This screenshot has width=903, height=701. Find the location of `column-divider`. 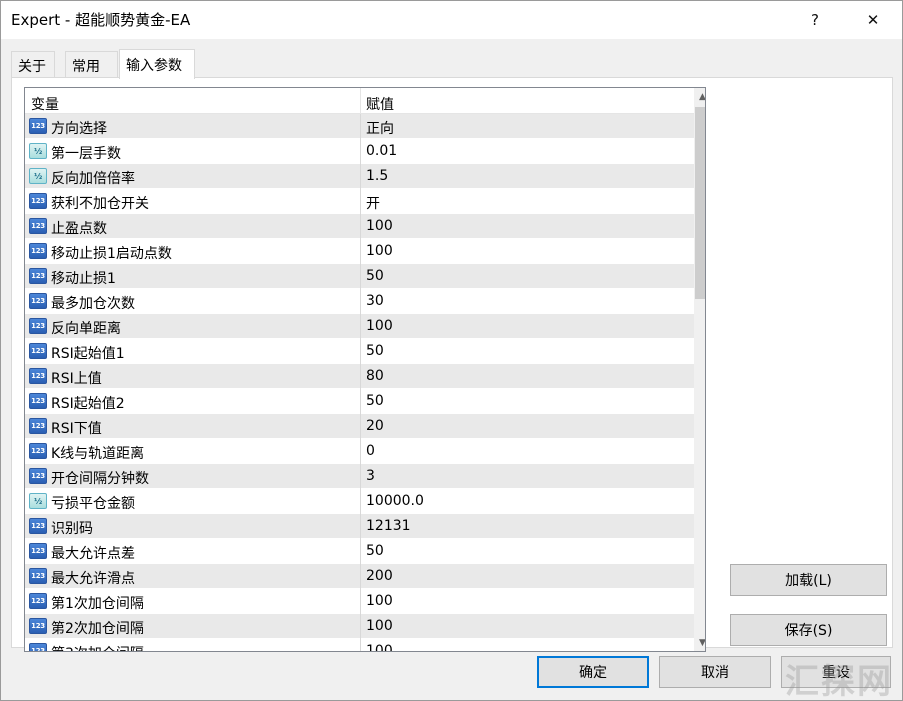

column-divider is located at coordinates (360, 101).